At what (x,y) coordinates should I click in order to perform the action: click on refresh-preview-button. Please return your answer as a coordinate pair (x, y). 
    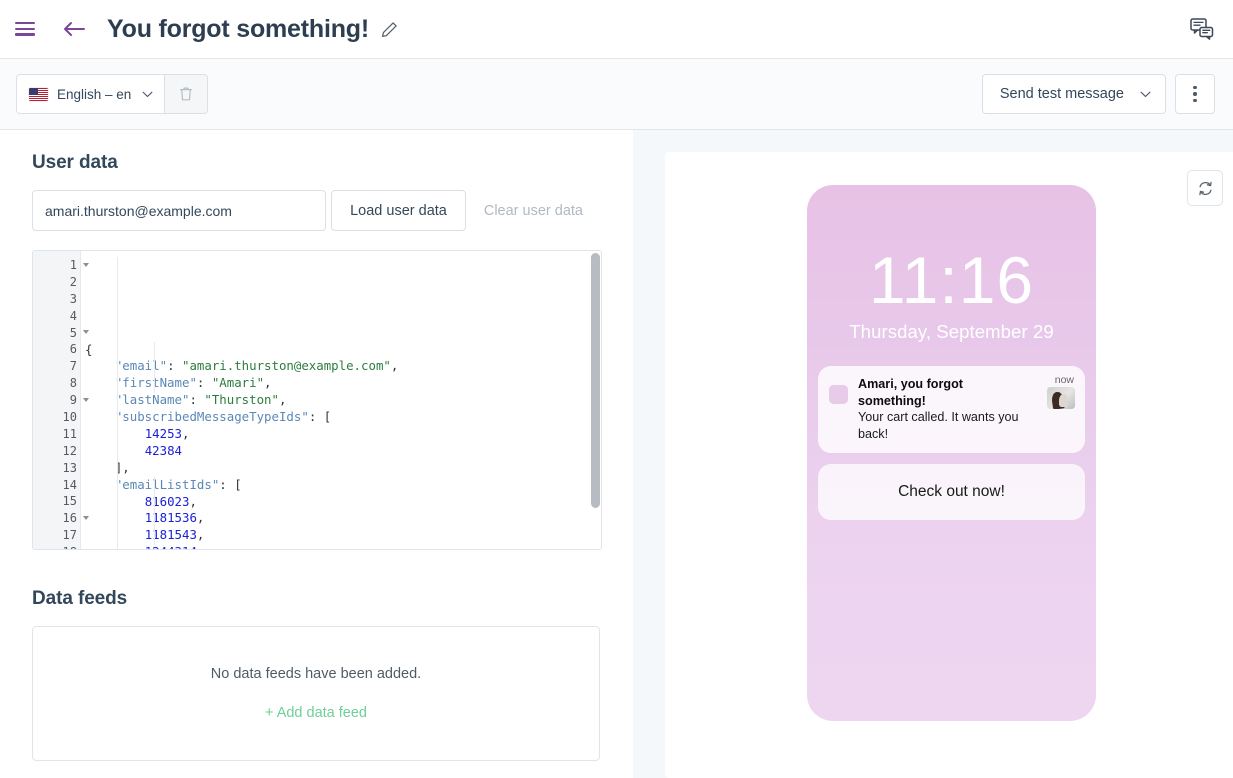
    Looking at the image, I should click on (1205, 188).